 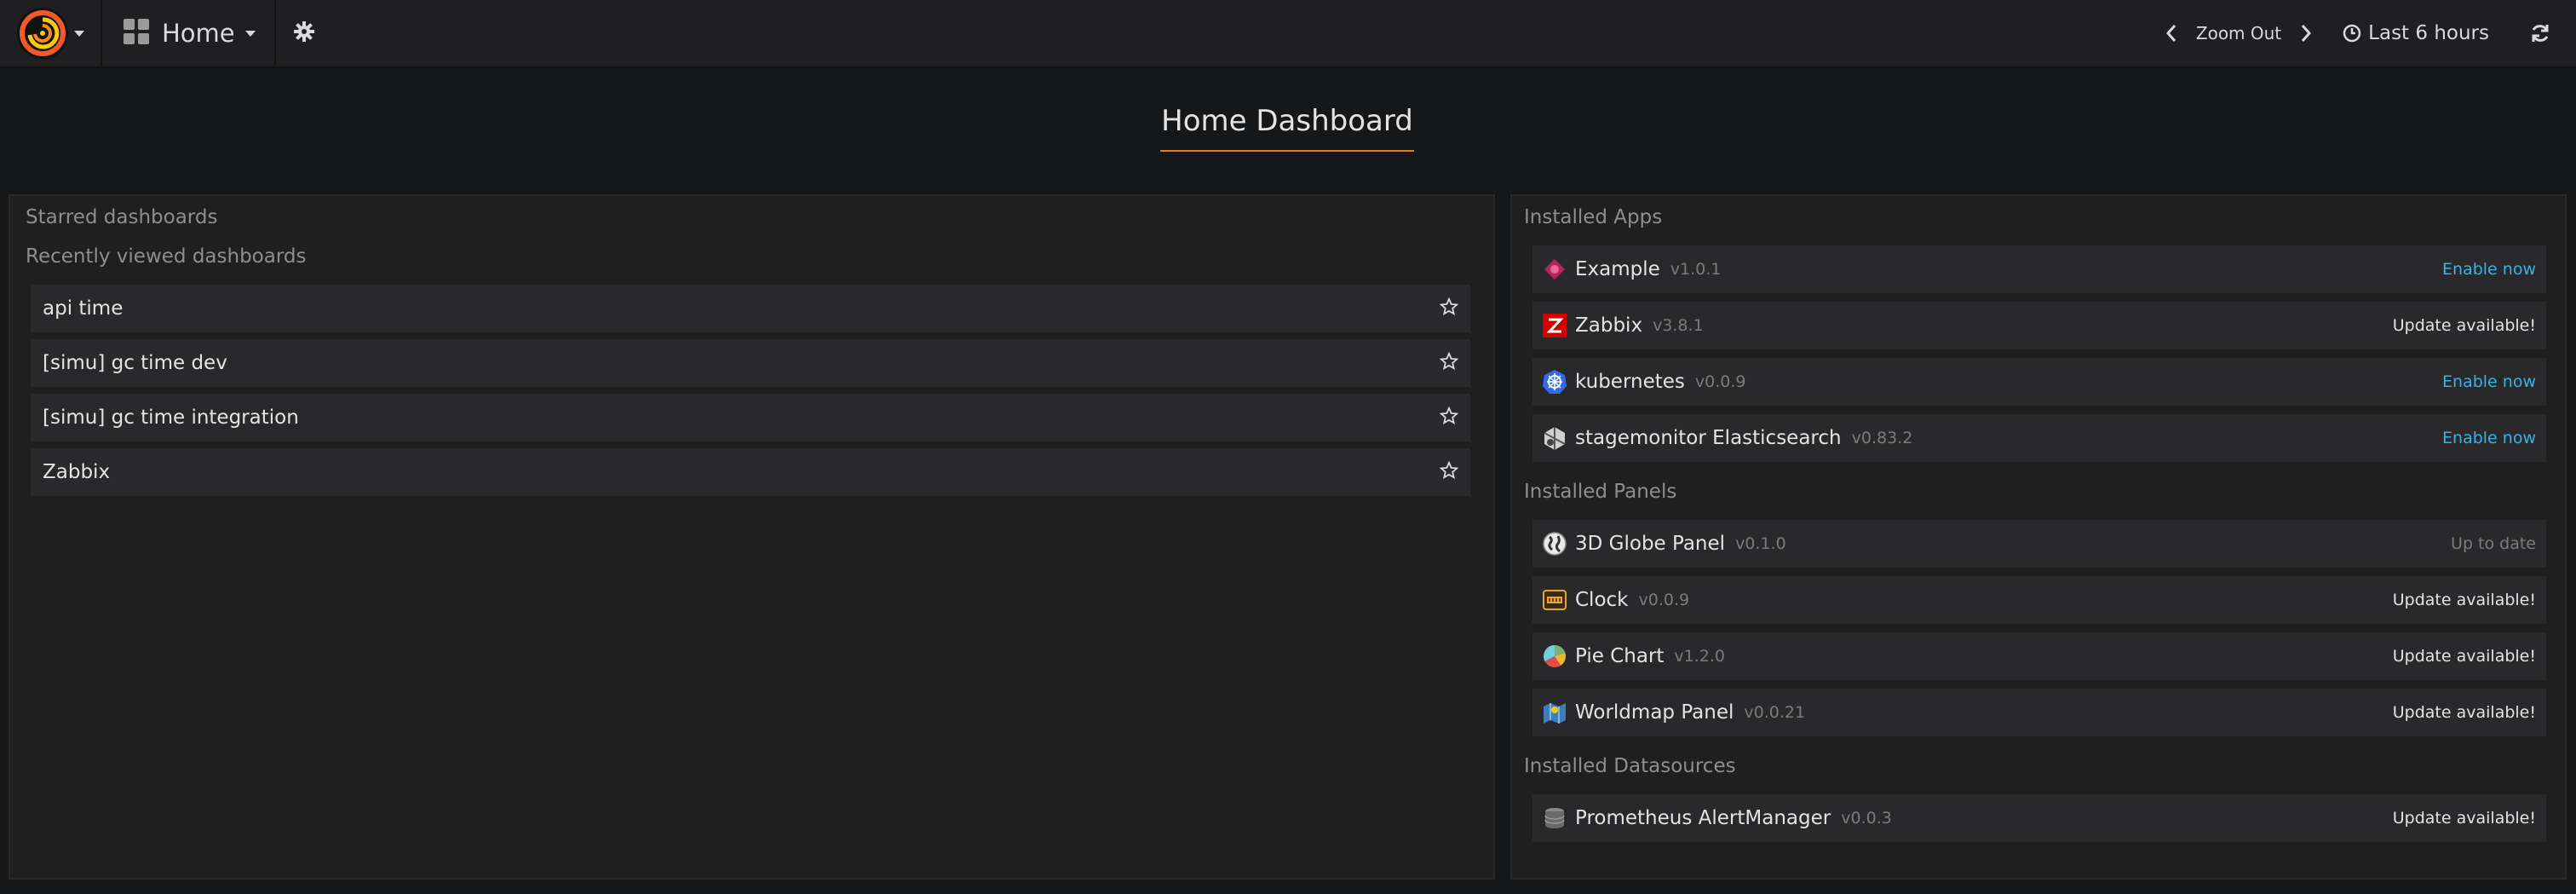 What do you see at coordinates (751, 417) in the screenshot?
I see `list-item: [simu] gc time integration` at bounding box center [751, 417].